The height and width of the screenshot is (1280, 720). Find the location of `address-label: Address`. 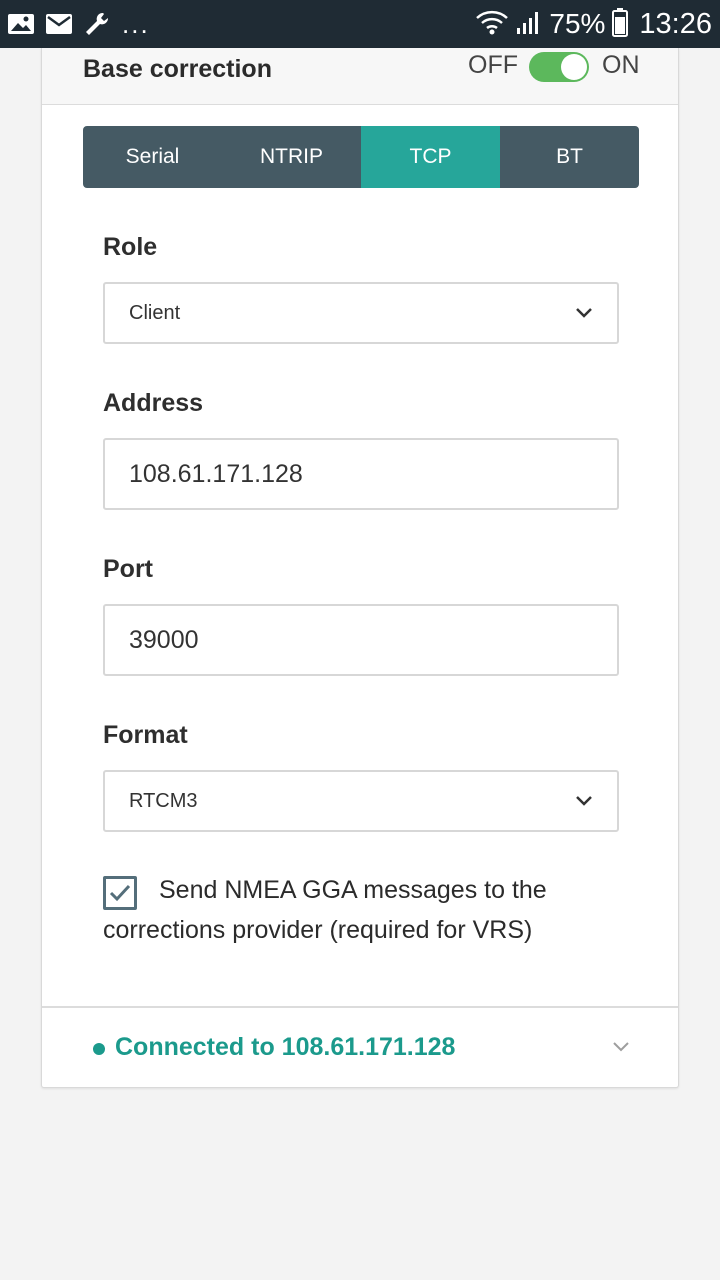

address-label: Address is located at coordinates (153, 403).